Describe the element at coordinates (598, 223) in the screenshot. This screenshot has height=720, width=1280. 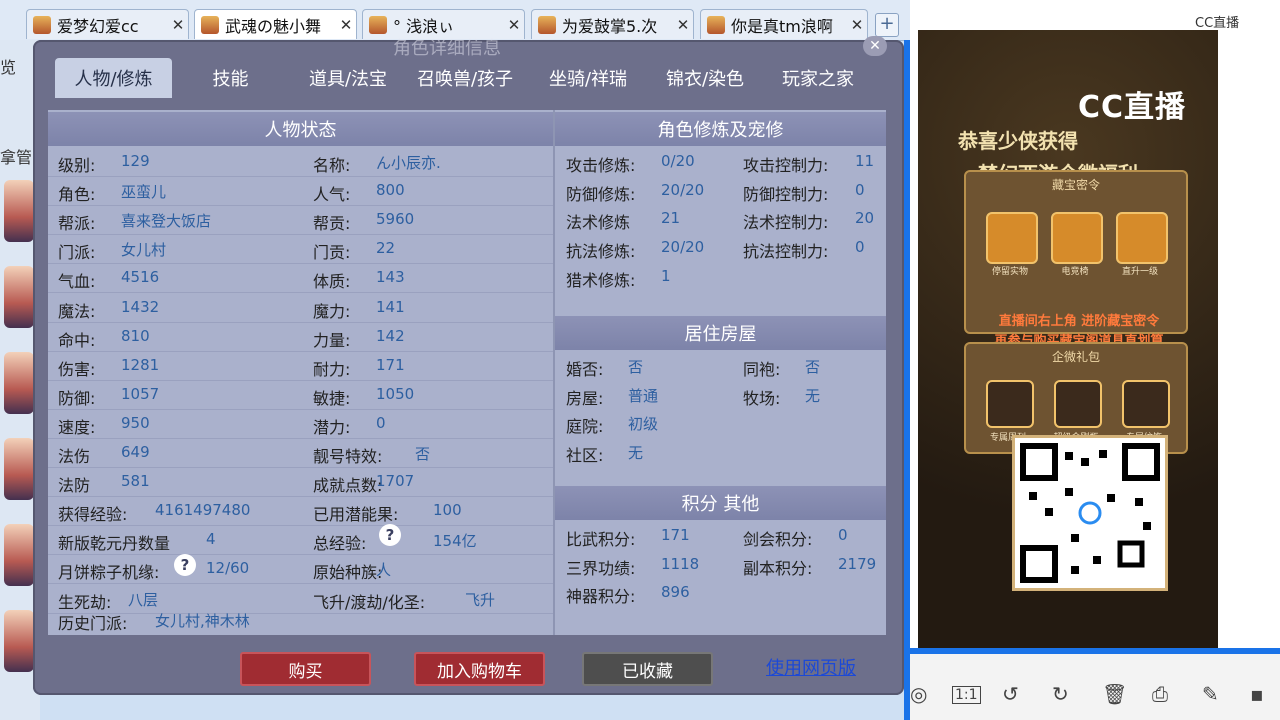
I see `field-label: 法术修炼` at that location.